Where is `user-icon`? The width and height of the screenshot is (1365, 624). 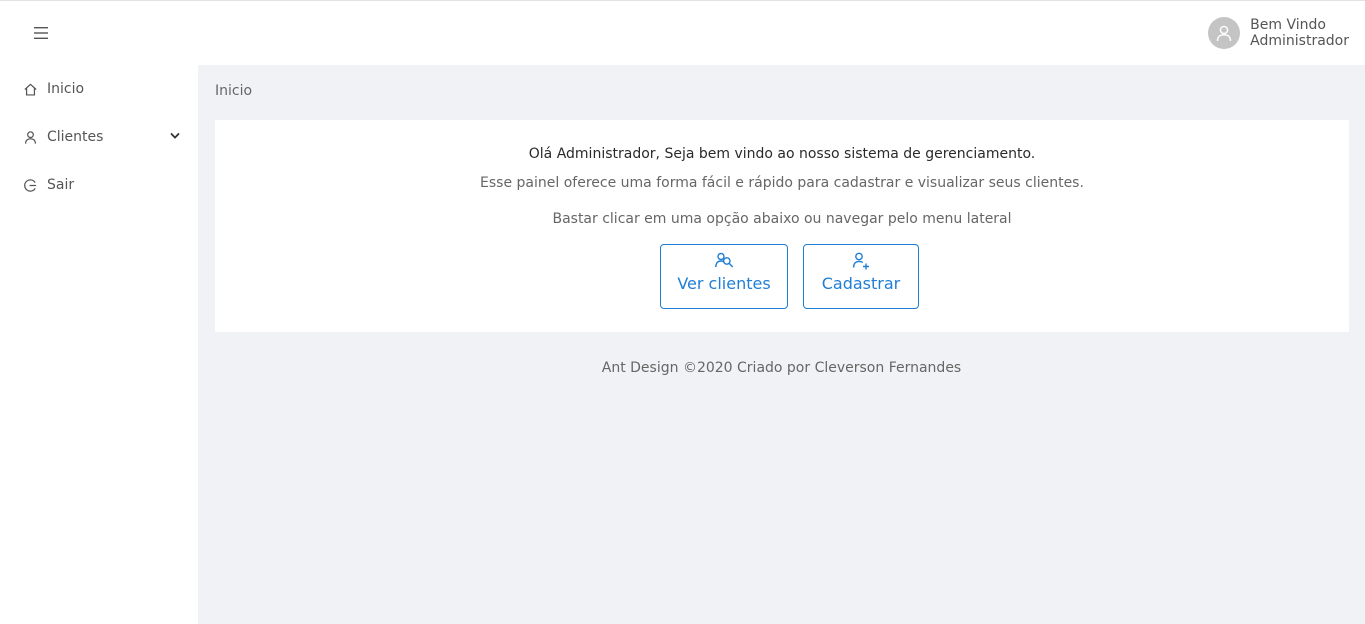 user-icon is located at coordinates (30, 137).